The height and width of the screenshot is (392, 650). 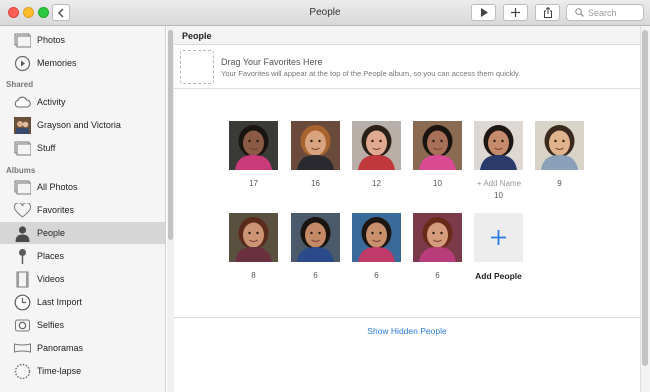 I want to click on sidebar-item-favorites: Favorites, so click(x=82, y=210).